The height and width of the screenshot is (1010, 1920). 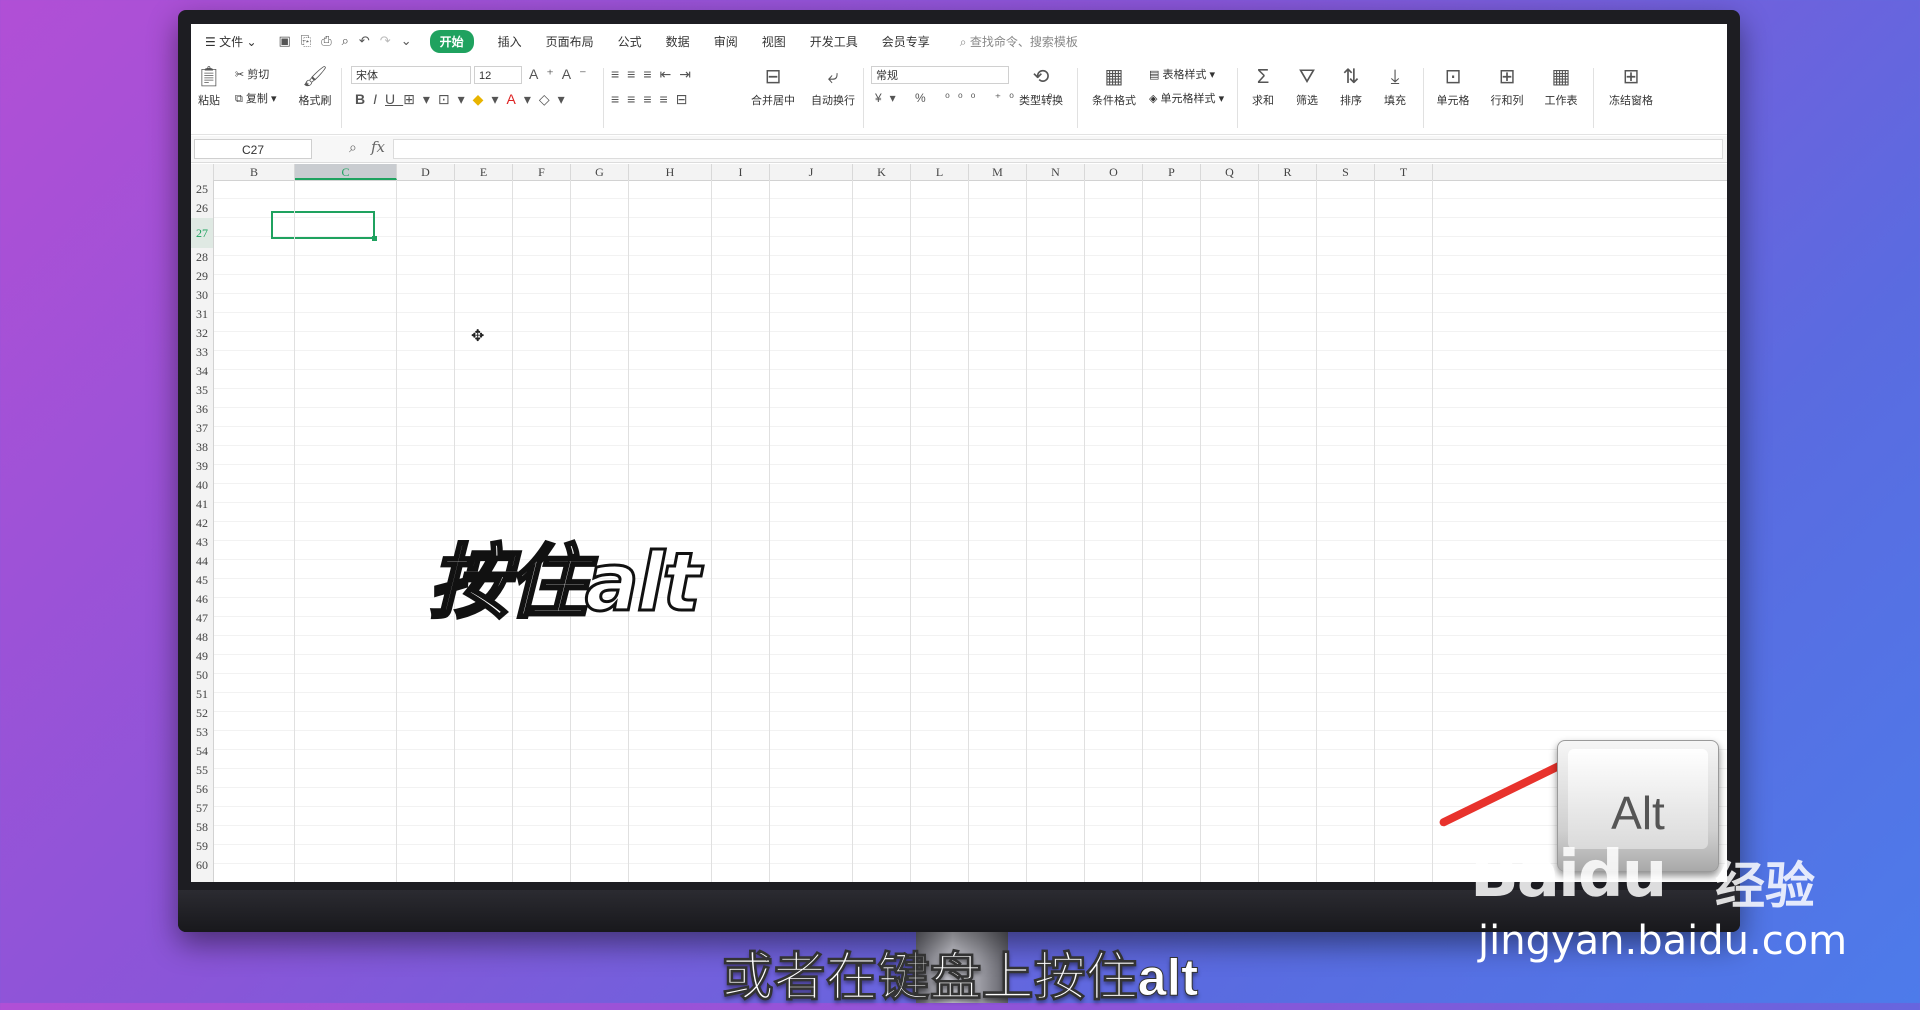 What do you see at coordinates (202, 846) in the screenshot?
I see `row-header-59: 59` at bounding box center [202, 846].